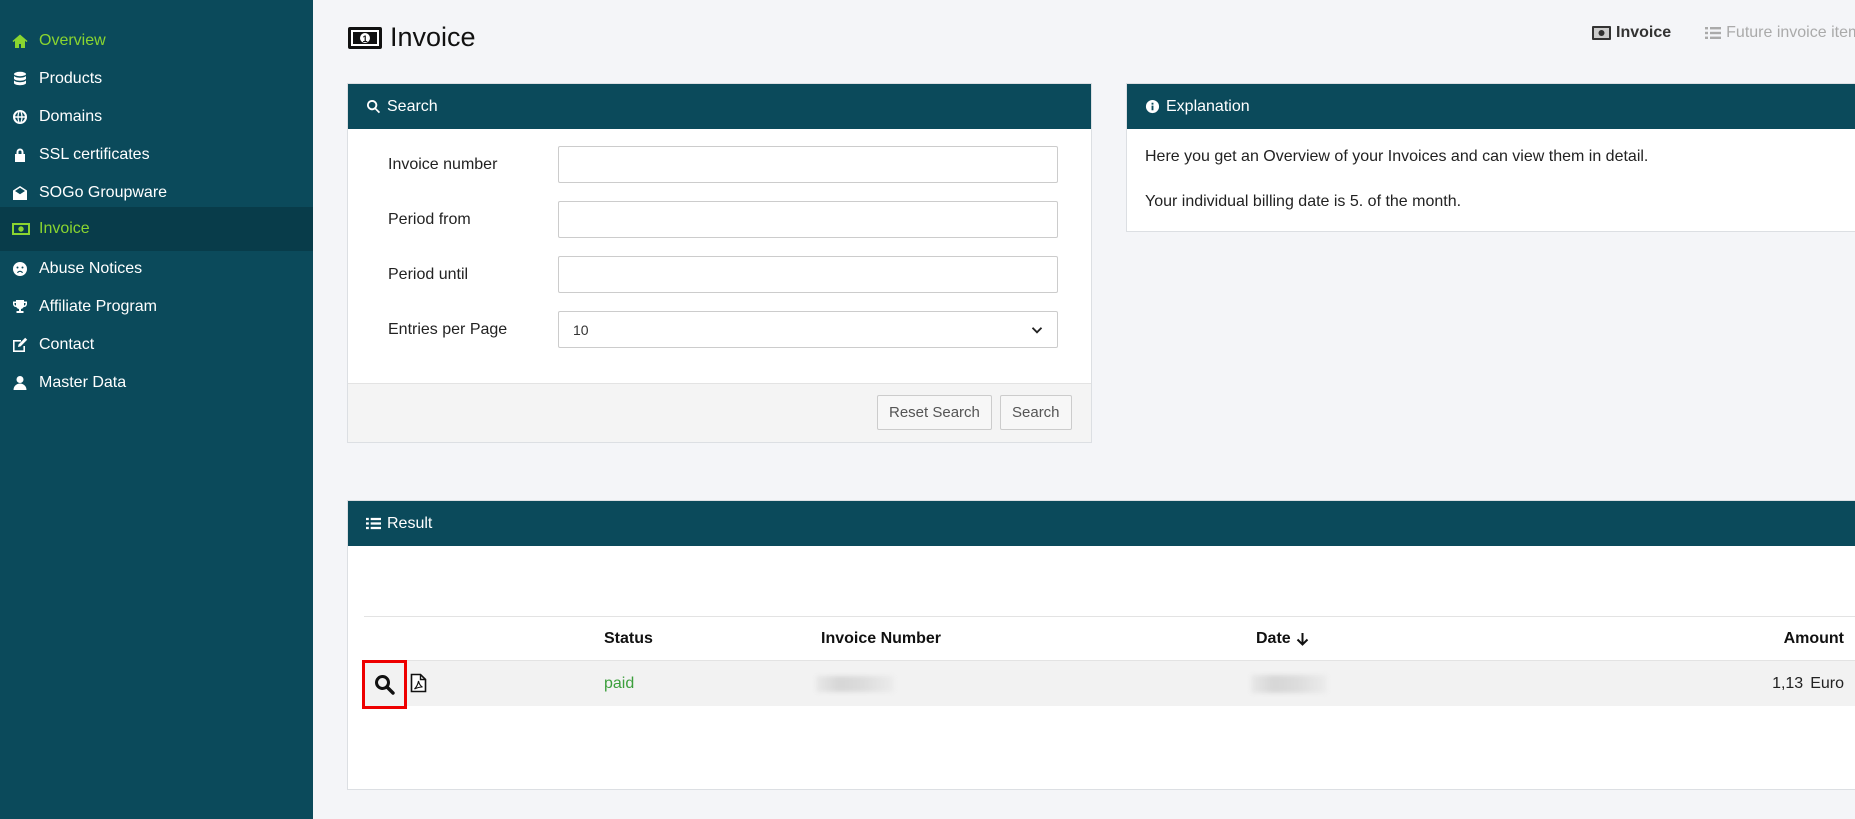 The width and height of the screenshot is (1855, 819). What do you see at coordinates (619, 683) in the screenshot?
I see `status-badge: paid` at bounding box center [619, 683].